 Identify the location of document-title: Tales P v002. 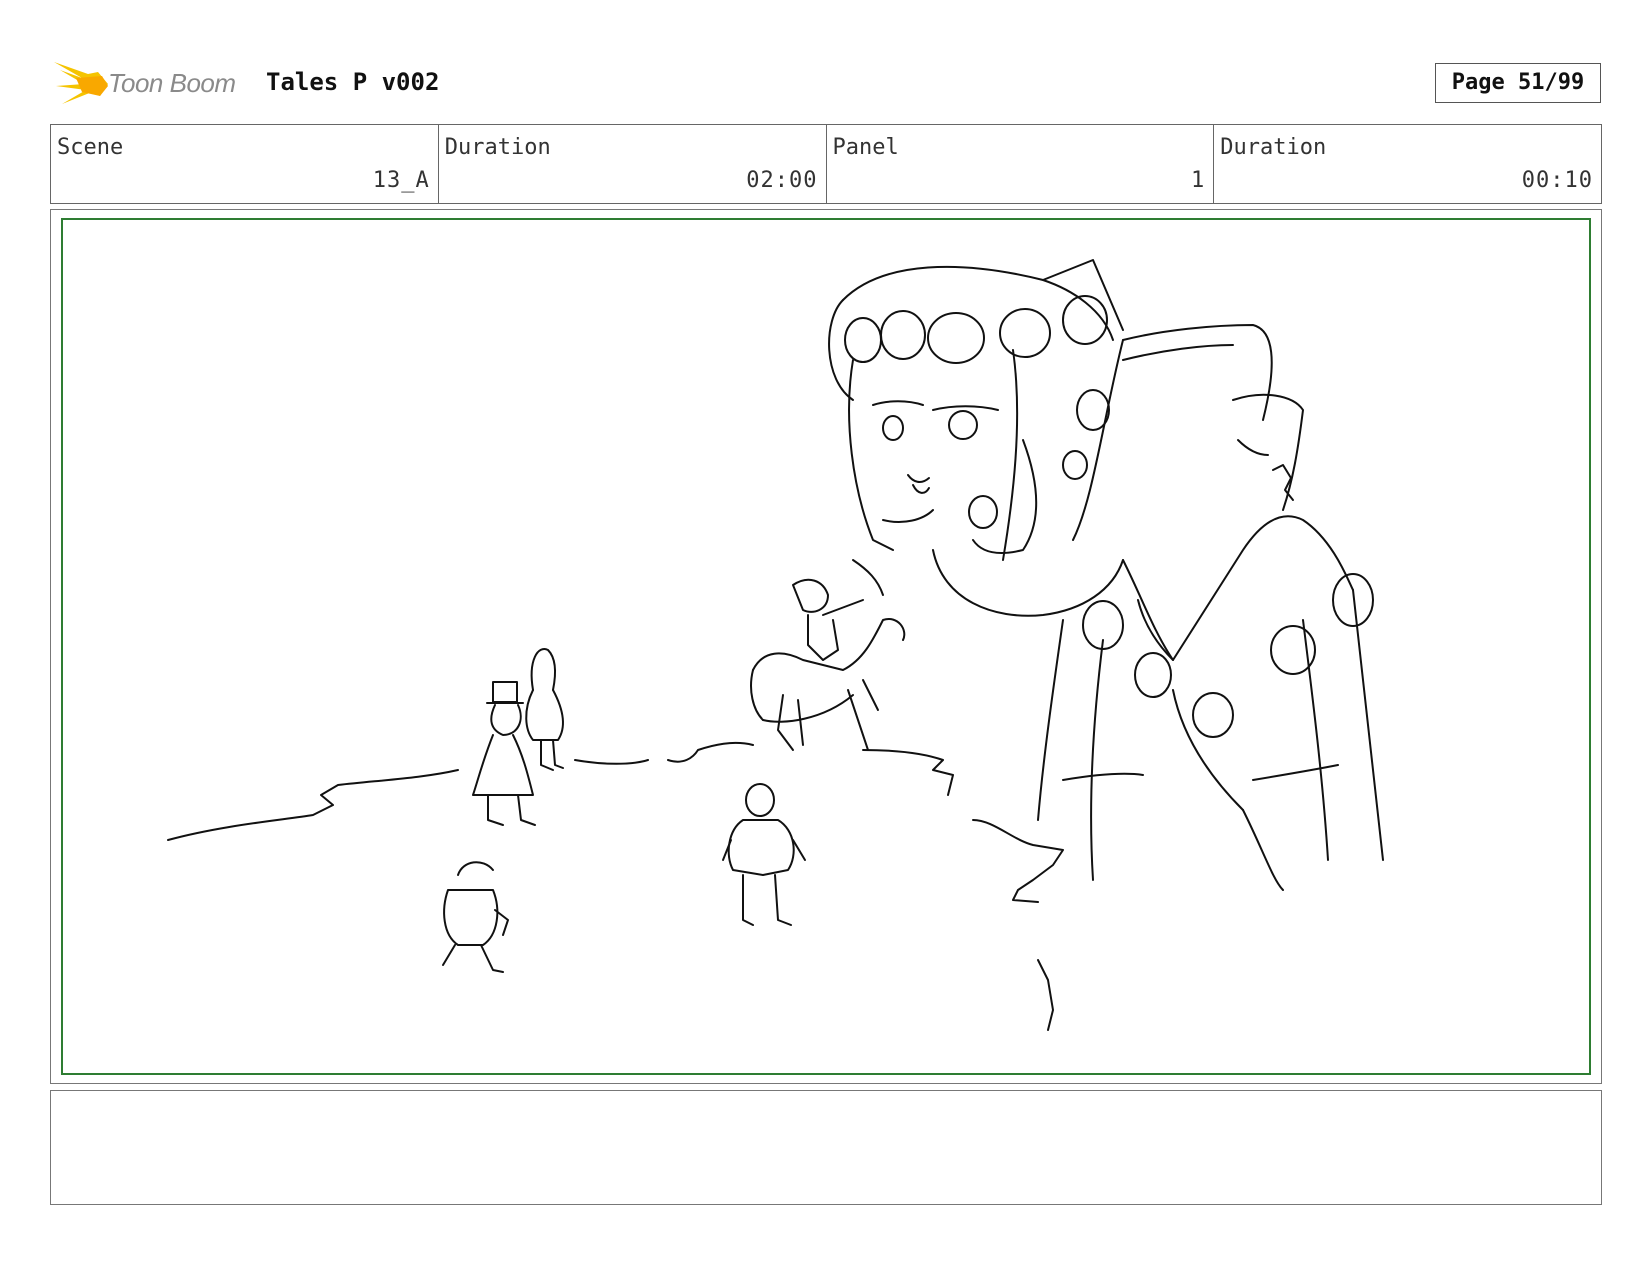
(353, 82).